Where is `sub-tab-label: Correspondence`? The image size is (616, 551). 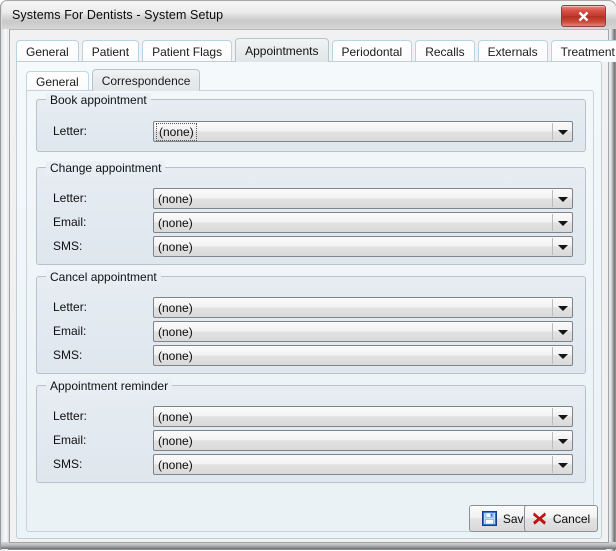
sub-tab-label: Correspondence is located at coordinates (146, 80).